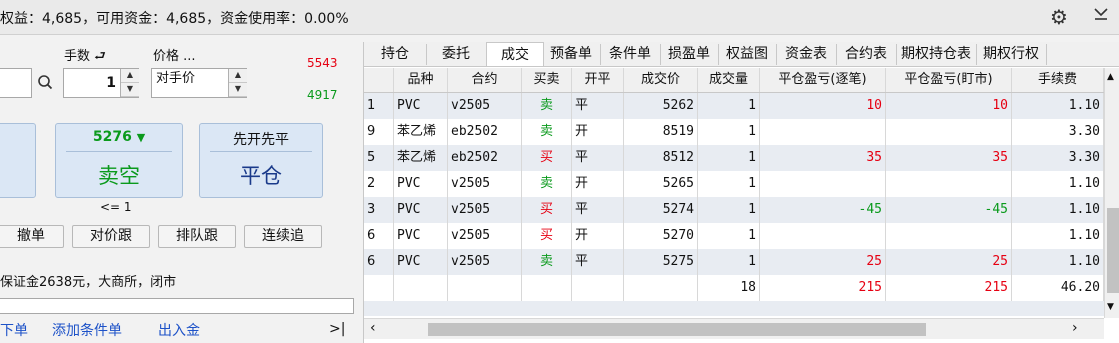 Image resolution: width=1119 pixels, height=343 pixels. Describe the element at coordinates (379, 80) in the screenshot. I see `column-header-index` at that location.